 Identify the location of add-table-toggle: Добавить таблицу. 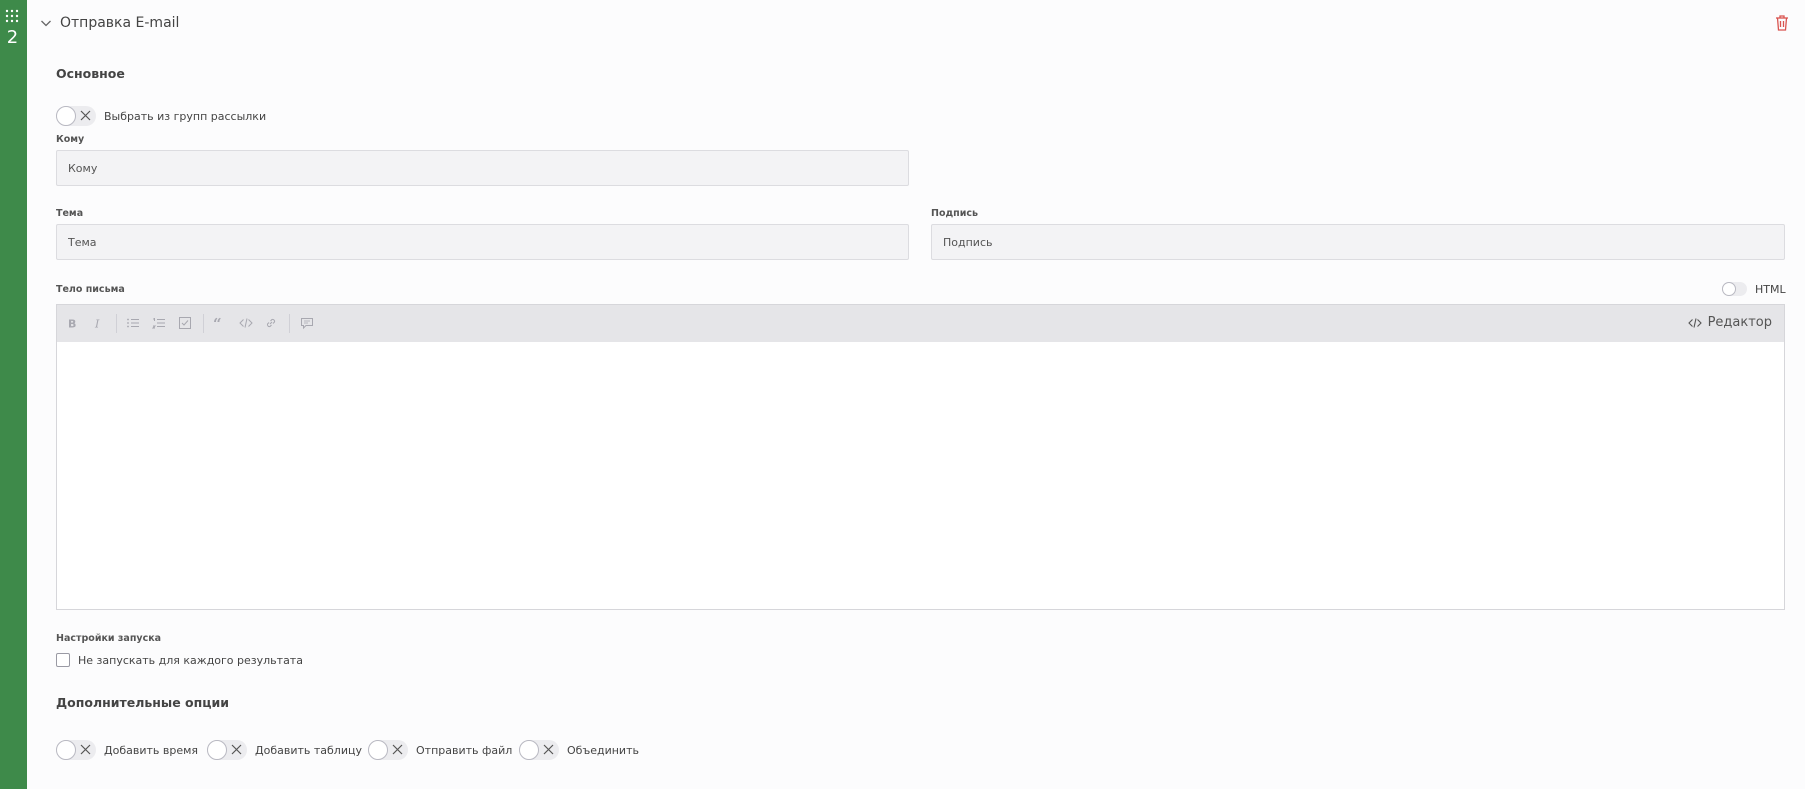
(284, 750).